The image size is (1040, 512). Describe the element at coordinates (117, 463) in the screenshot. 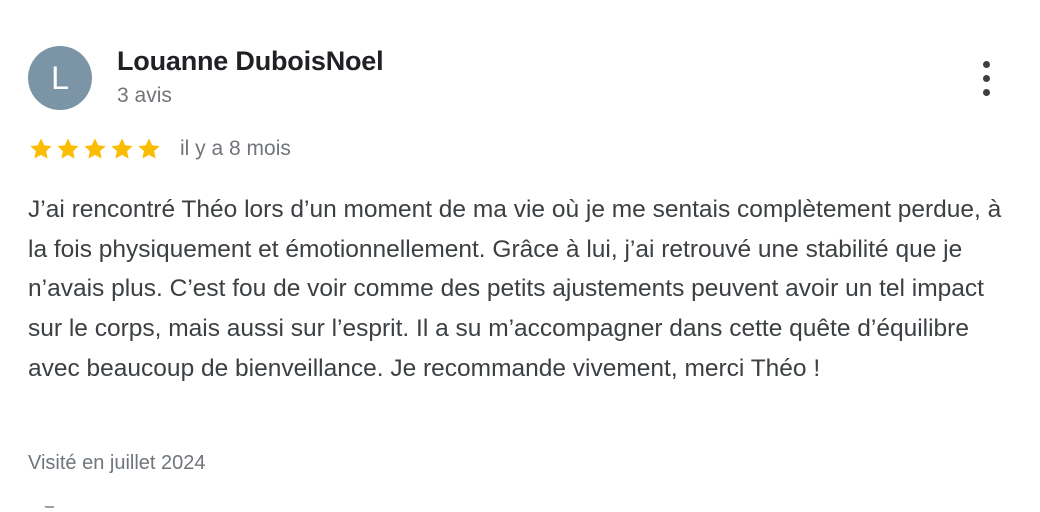

I see `visit-date: Visité en juillet 2024` at that location.